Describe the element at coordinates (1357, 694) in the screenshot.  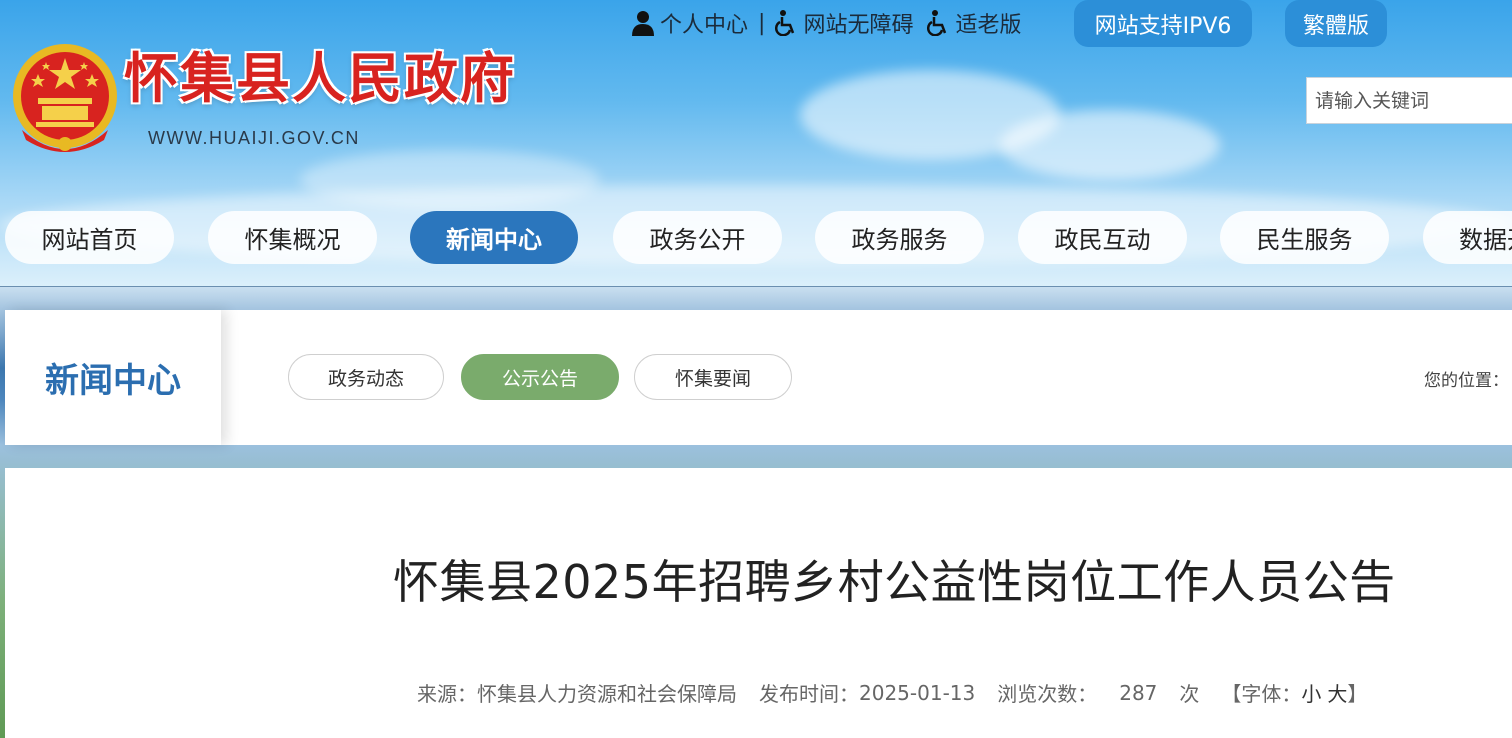
I see `font-size-close: 】` at that location.